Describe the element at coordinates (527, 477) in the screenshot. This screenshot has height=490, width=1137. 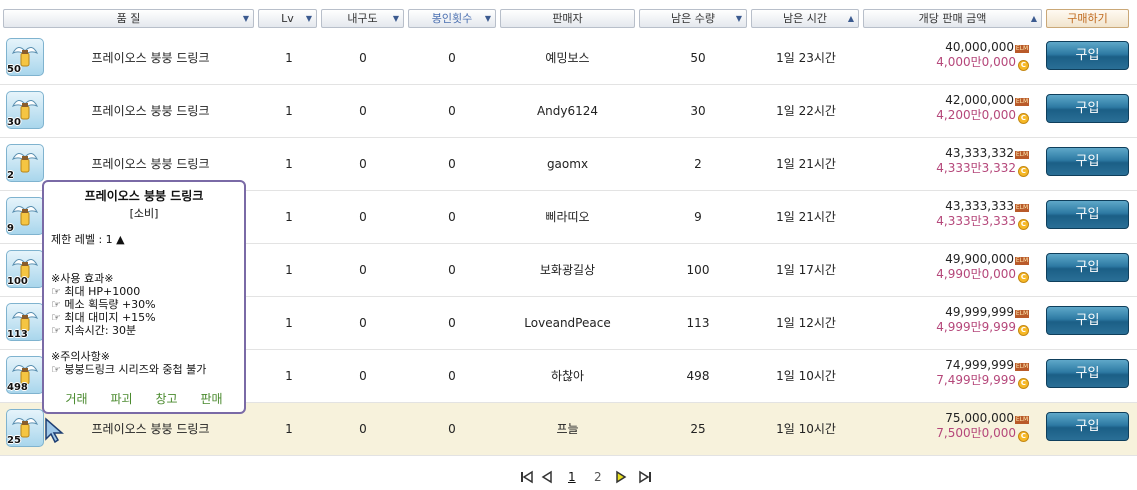
I see `first-page-icon` at that location.